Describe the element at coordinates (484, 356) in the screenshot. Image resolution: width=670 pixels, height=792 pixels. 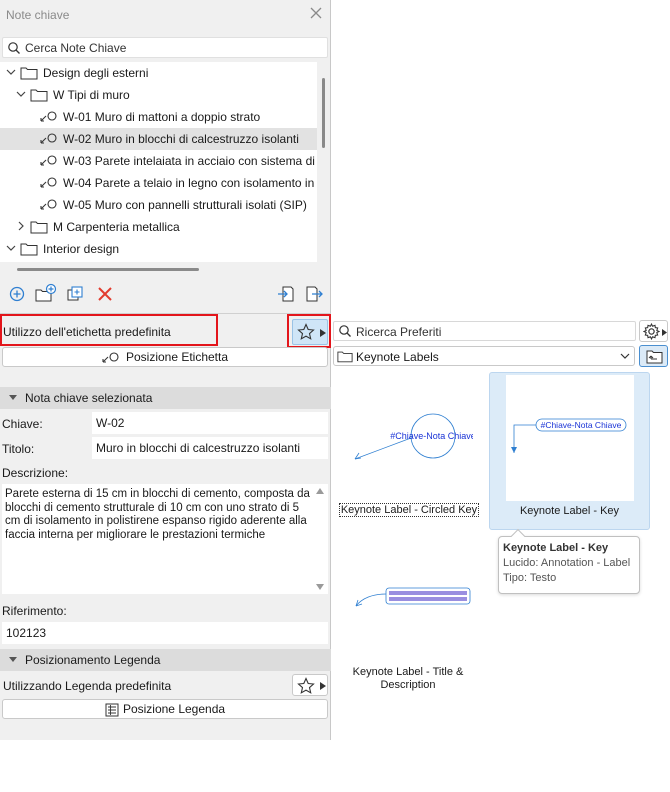
I see `favorites-folder-select: Keynote Labels` at that location.